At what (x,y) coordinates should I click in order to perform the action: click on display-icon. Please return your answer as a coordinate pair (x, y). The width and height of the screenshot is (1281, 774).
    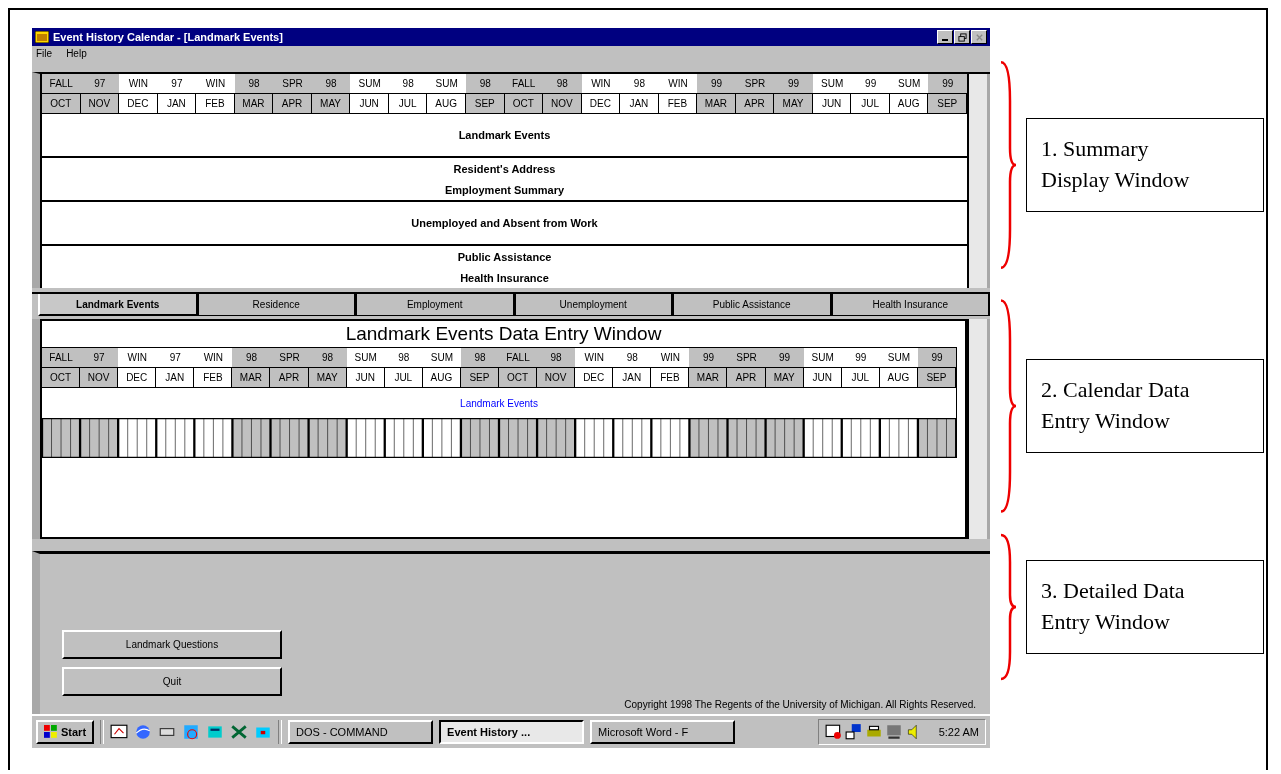
    Looking at the image, I should click on (893, 732).